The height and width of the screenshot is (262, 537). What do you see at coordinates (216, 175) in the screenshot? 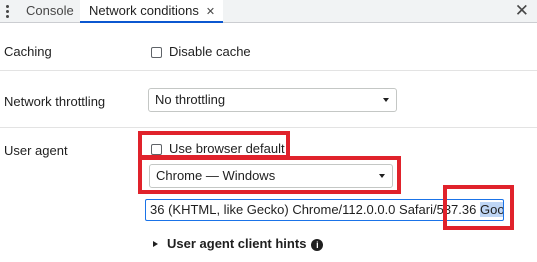
I see `user-agent-preset-value: Chrome — Windows` at bounding box center [216, 175].